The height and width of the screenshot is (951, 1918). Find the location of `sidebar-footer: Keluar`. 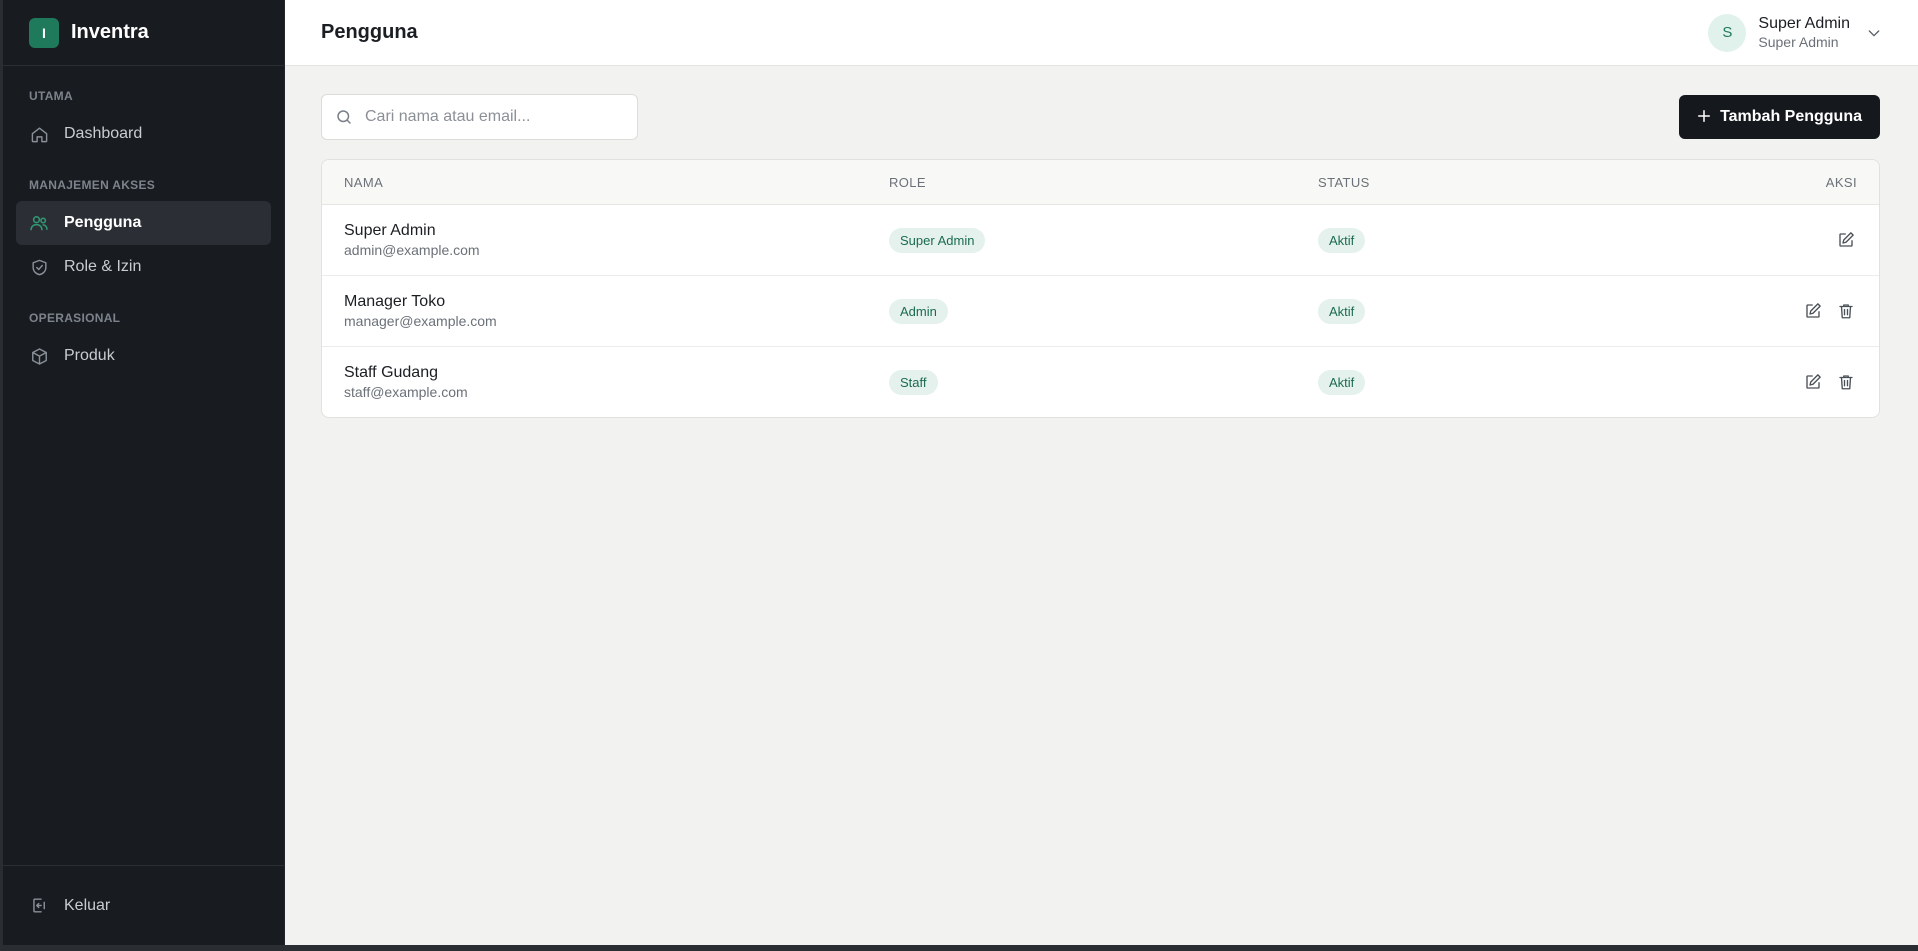

sidebar-footer: Keluar is located at coordinates (143, 905).